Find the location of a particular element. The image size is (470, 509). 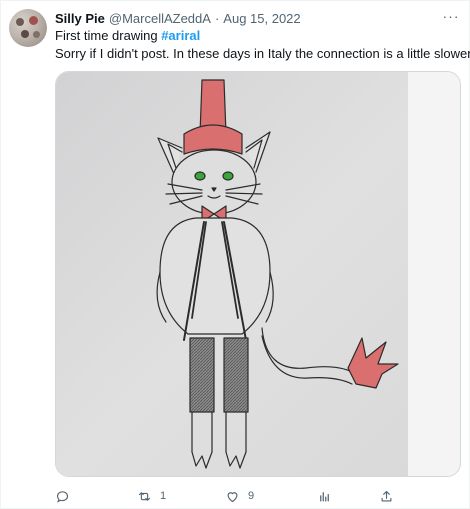

reply-icon is located at coordinates (62, 496).